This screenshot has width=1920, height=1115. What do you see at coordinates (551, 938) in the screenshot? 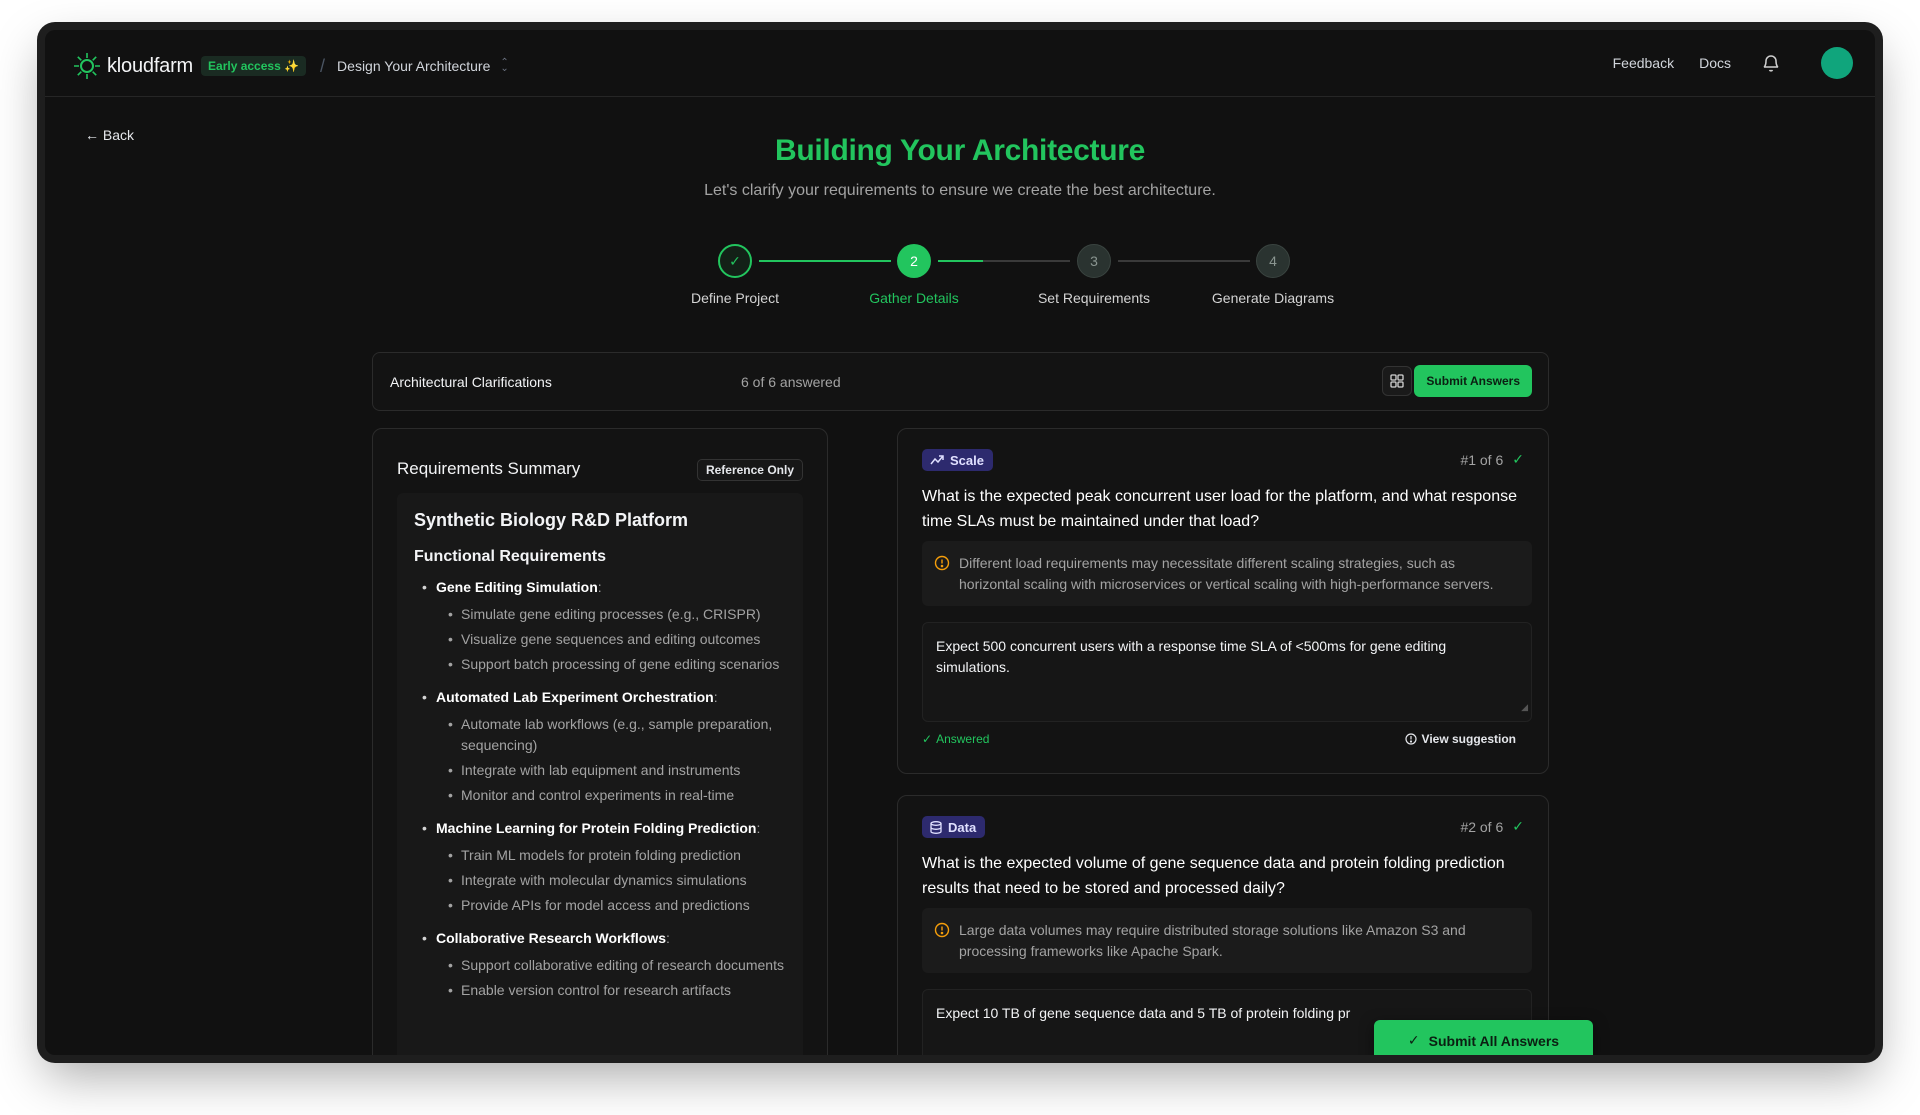
I see `feature-title: Collaborative Research Workflows` at bounding box center [551, 938].